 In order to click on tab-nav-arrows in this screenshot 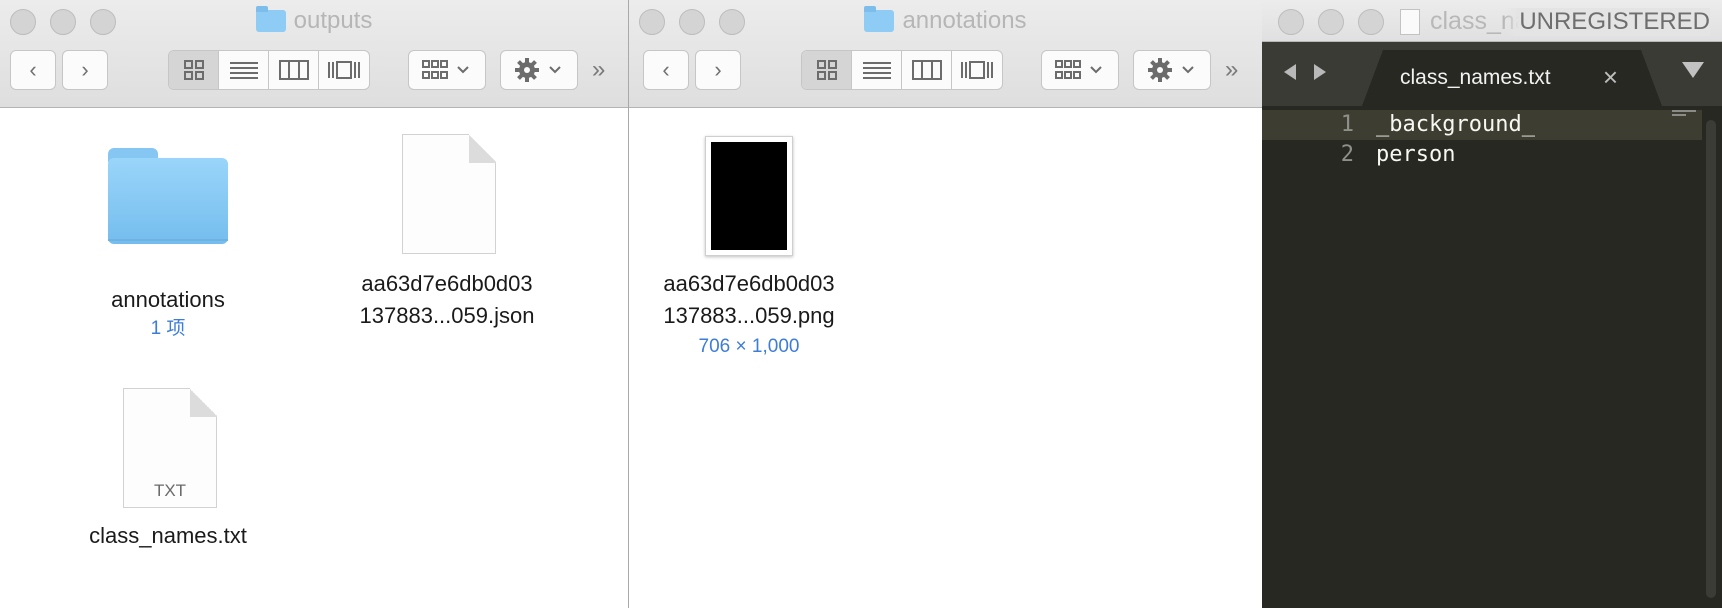, I will do `click(1305, 75)`.